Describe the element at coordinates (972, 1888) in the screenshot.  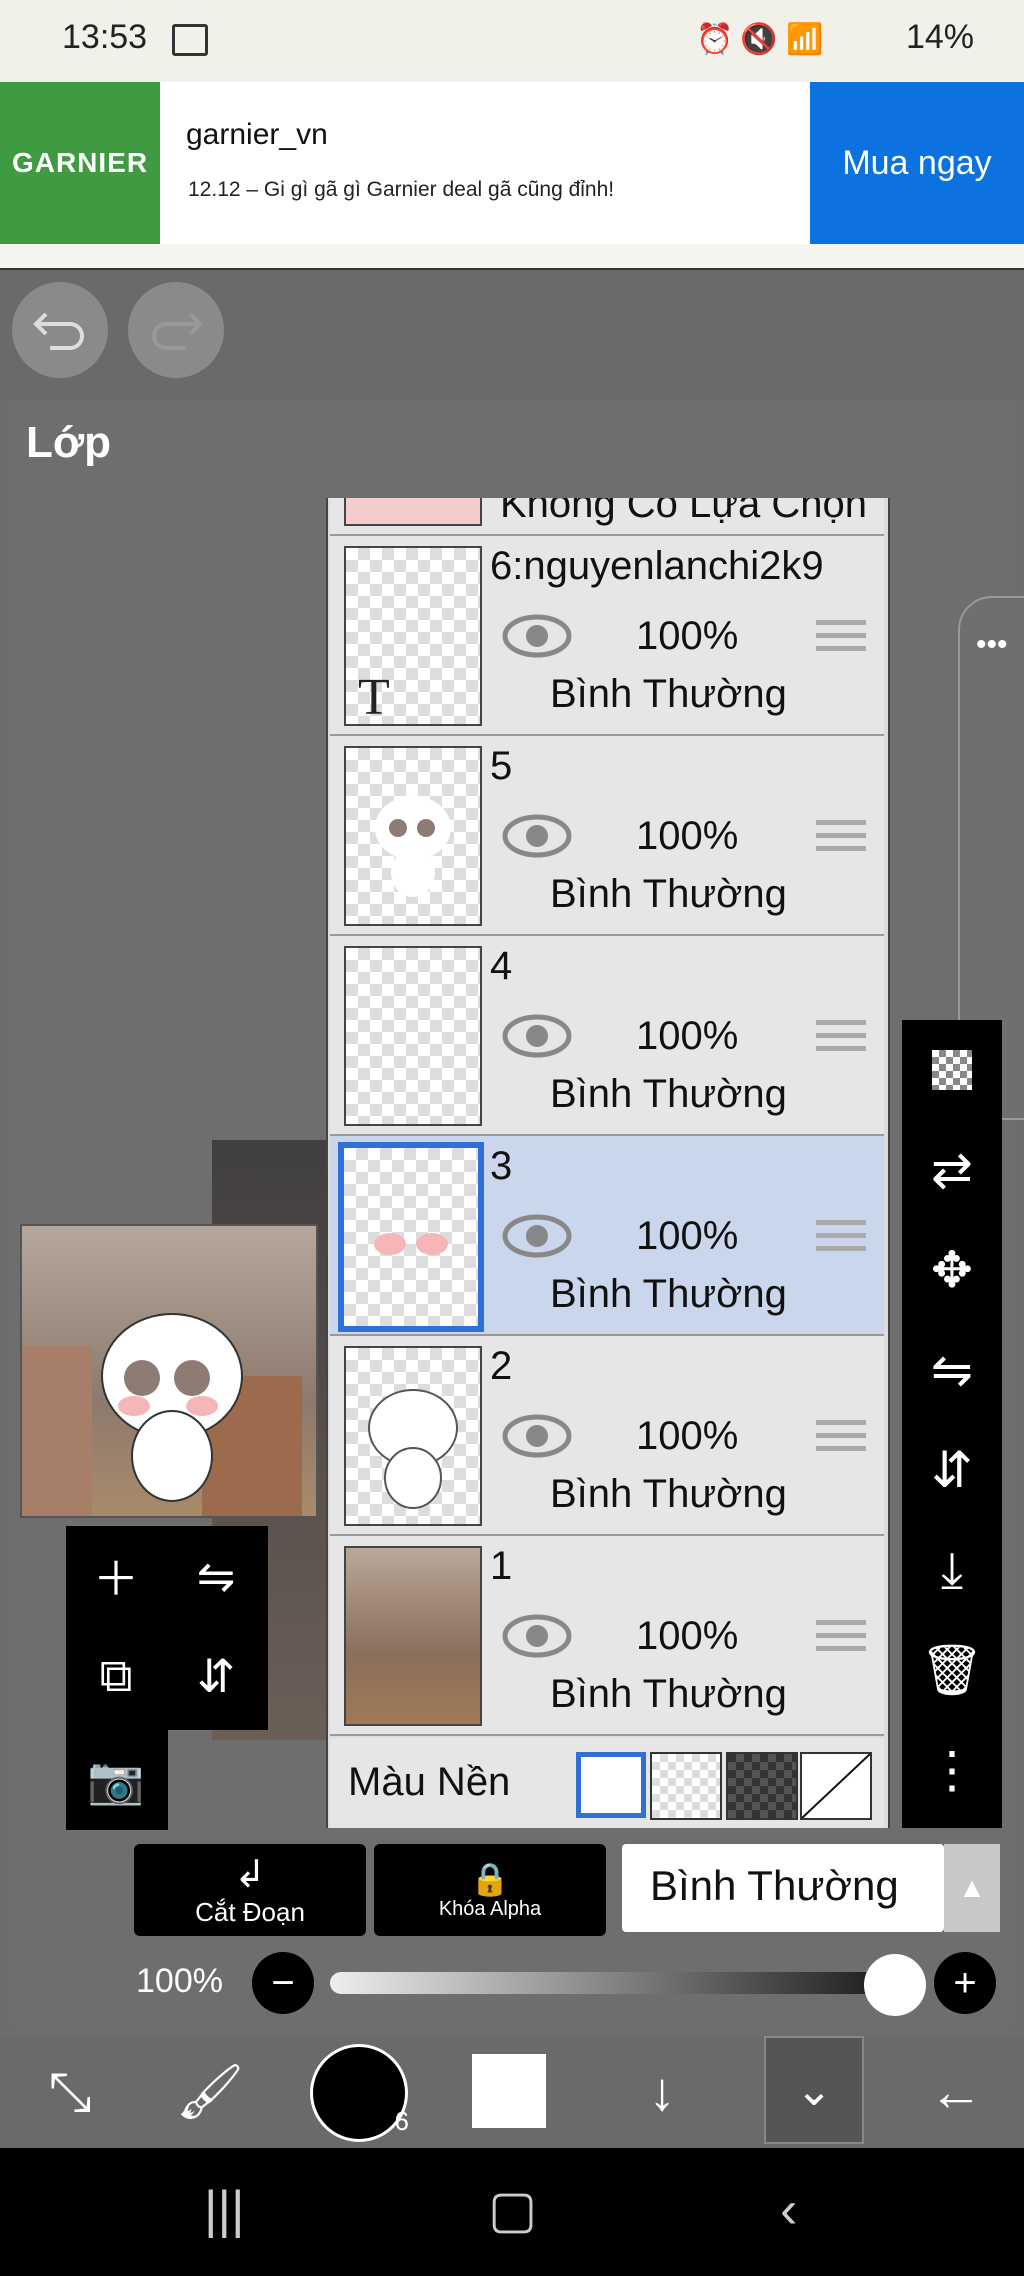
I see `blend-mode-dropdown-icon: ▲` at that location.